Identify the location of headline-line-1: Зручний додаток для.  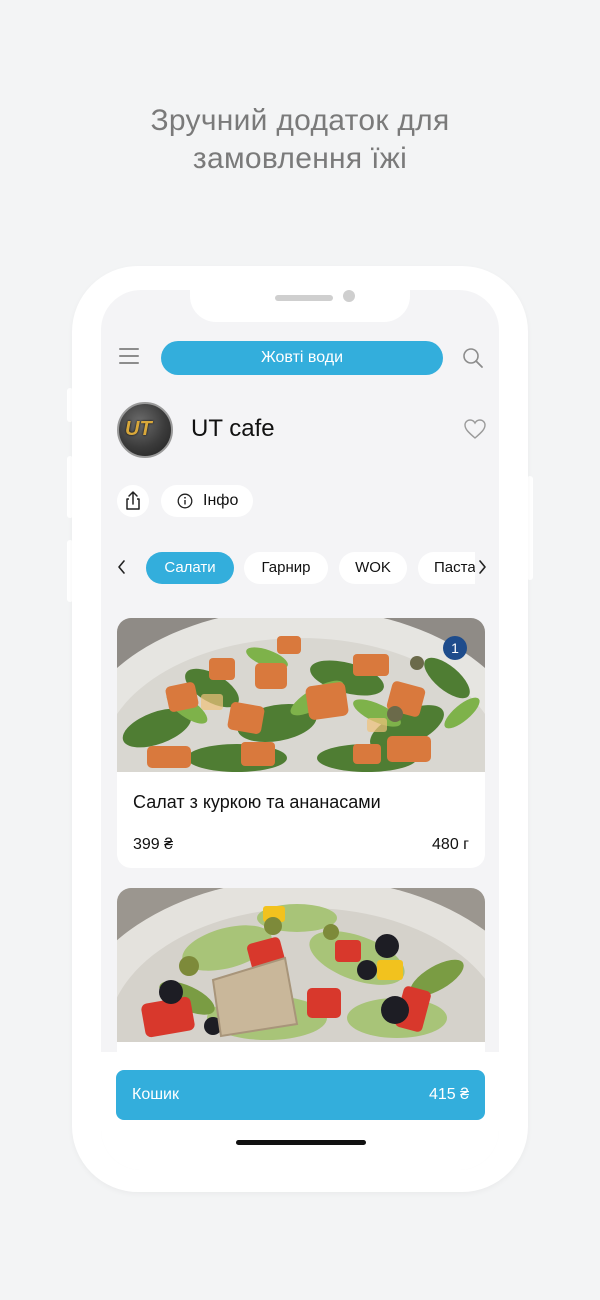
(300, 120).